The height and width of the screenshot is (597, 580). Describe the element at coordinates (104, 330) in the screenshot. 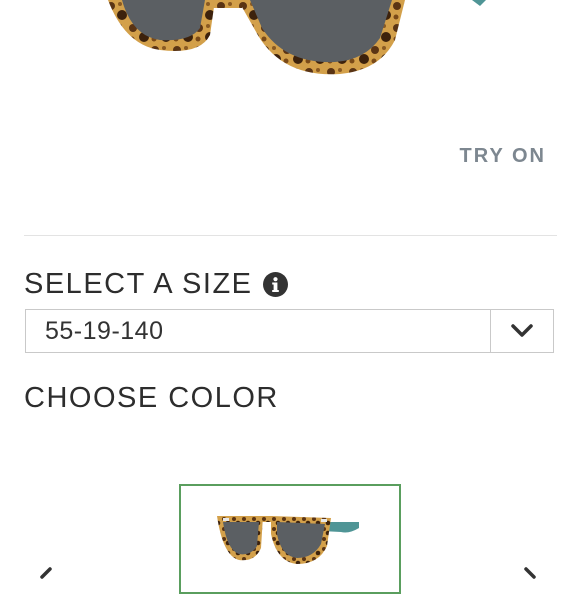

I see `size-select-value: 55-19-140` at that location.